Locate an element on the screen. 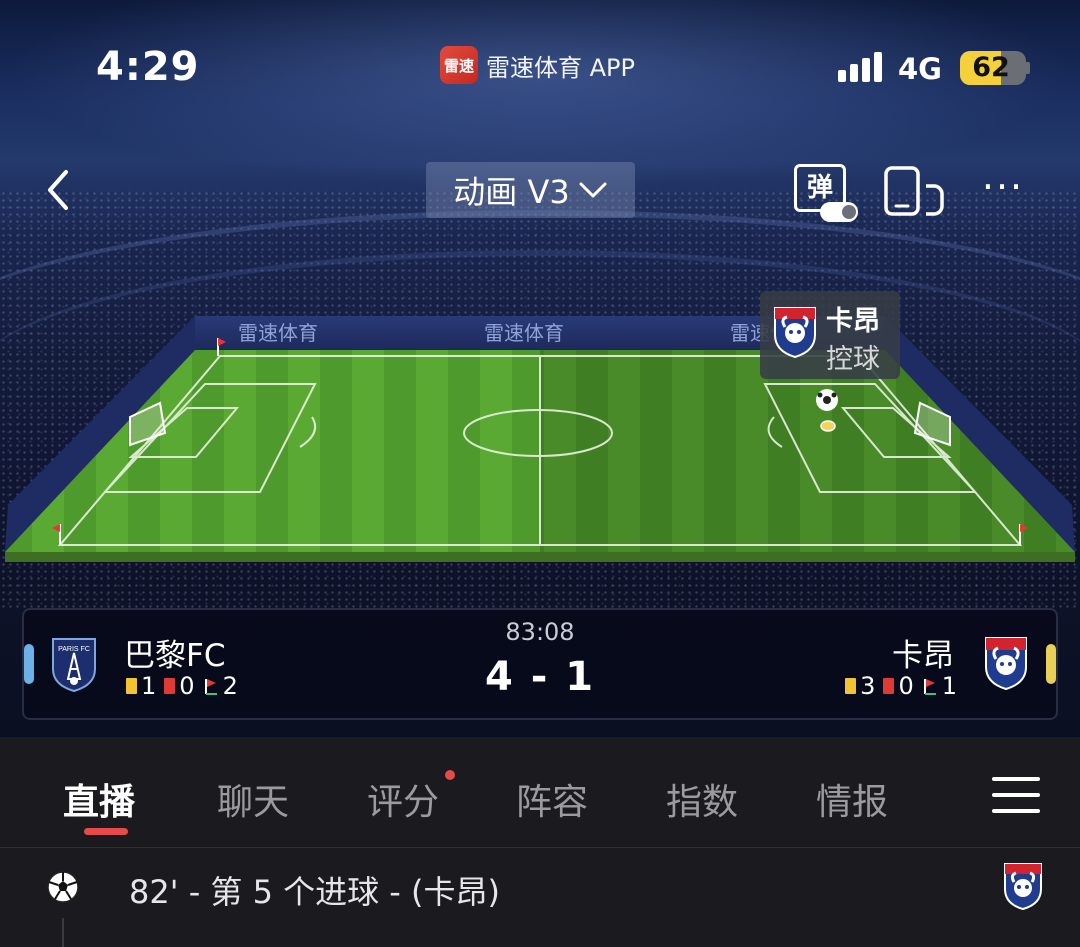 This screenshot has height=947, width=1080. away-team-stats: 3 0 1 is located at coordinates (901, 686).